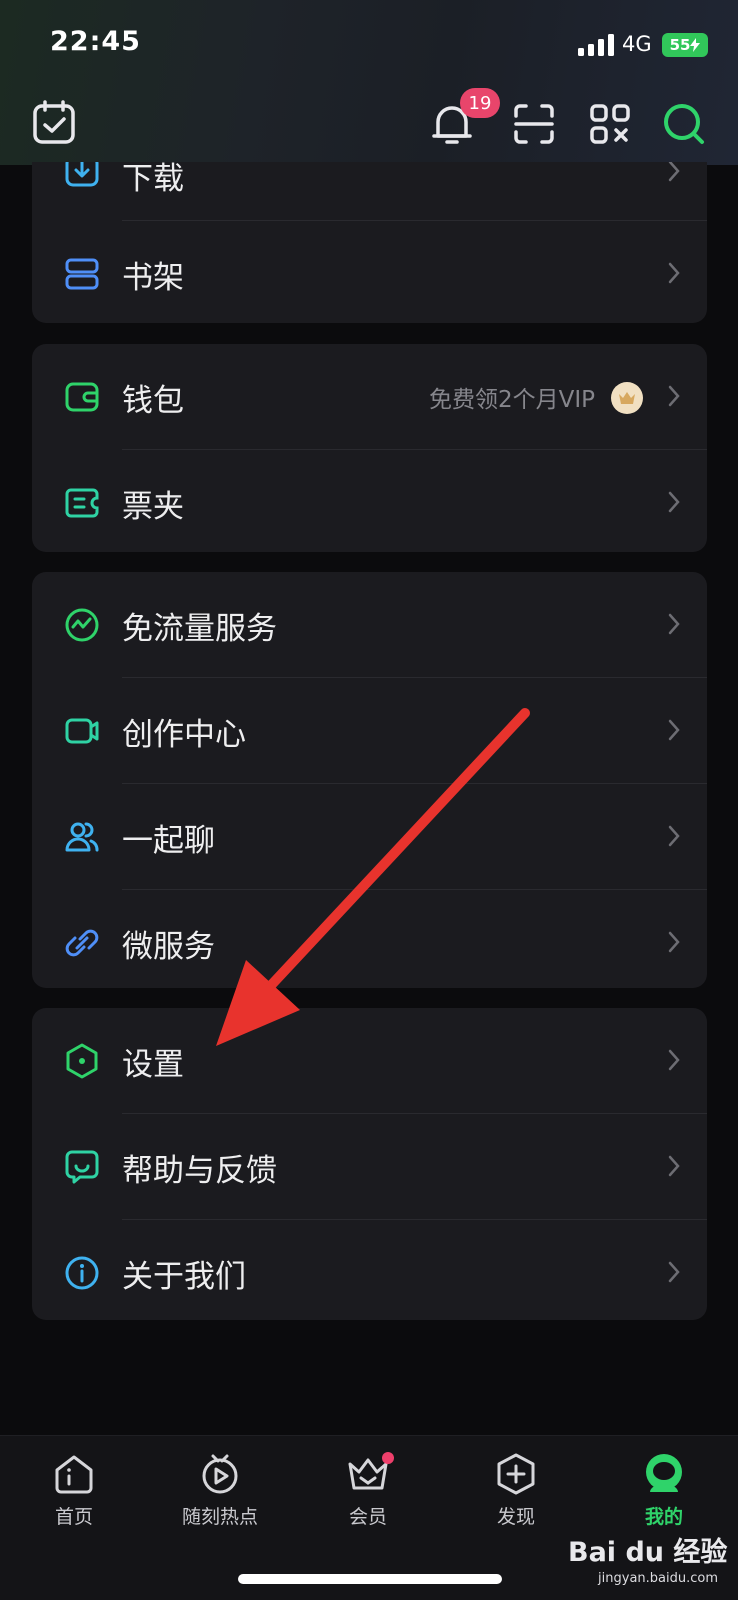 This screenshot has width=738, height=1600. Describe the element at coordinates (82, 274) in the screenshot. I see `bookshelf-icon` at that location.